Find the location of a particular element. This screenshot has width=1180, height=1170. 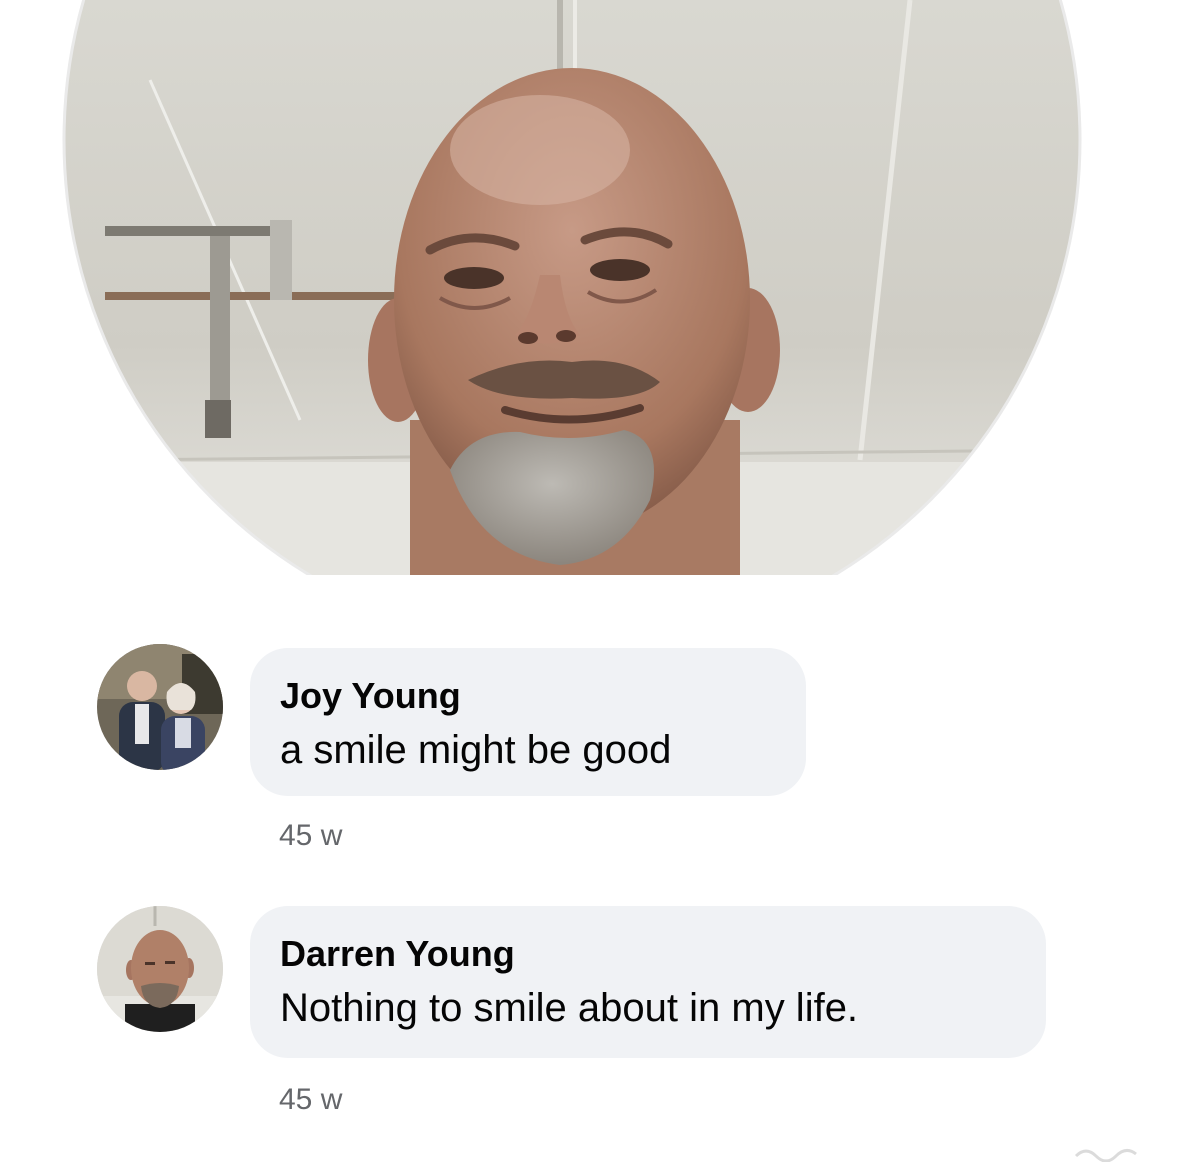

couple-photo-avatar is located at coordinates (160, 707).